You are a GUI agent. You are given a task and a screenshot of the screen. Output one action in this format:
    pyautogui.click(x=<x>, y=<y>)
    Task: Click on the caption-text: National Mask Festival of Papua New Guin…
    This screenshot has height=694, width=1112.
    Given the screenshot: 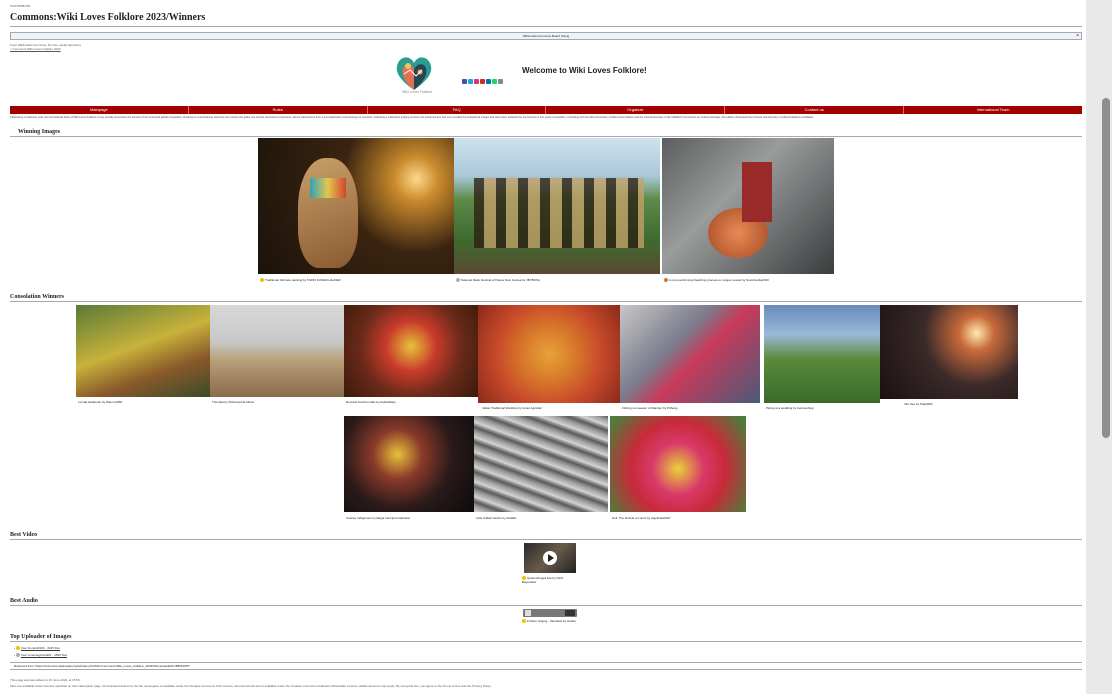 What is the action you would take?
    pyautogui.click(x=501, y=280)
    